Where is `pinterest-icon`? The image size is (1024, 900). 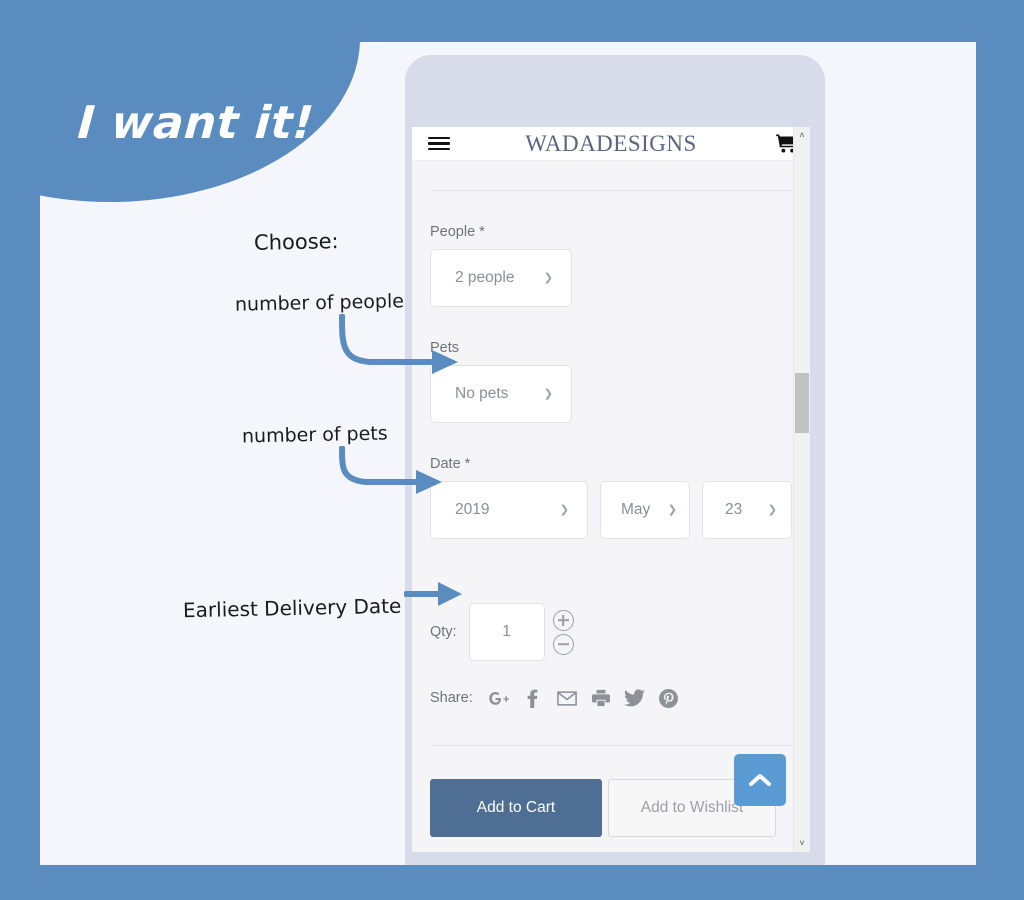 pinterest-icon is located at coordinates (669, 698).